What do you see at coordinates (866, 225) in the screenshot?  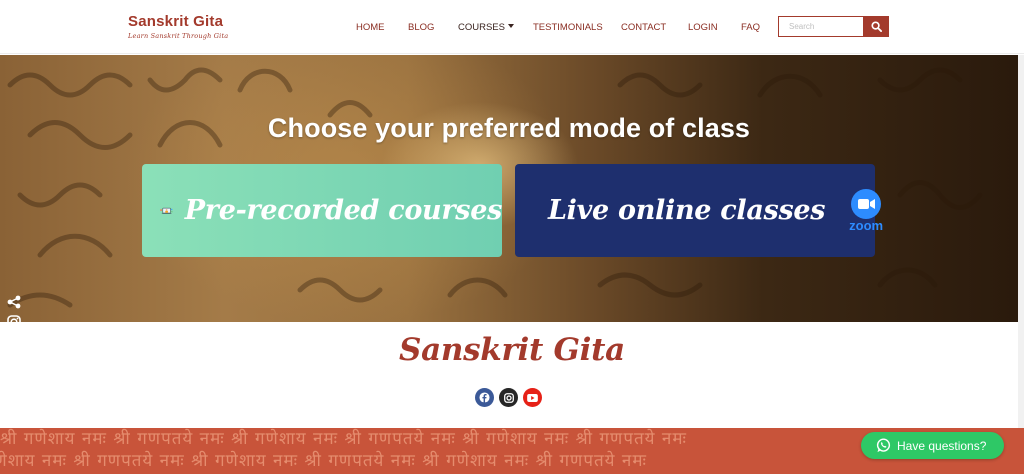 I see `zoom-wordmark: zoom` at bounding box center [866, 225].